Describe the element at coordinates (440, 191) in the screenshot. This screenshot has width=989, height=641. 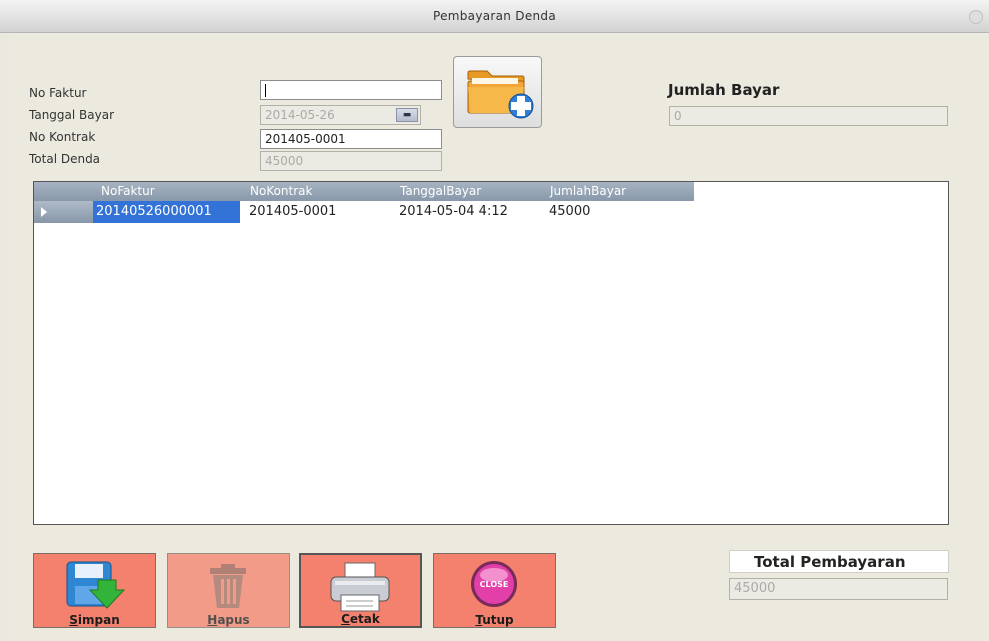
I see `column-header-tanggalbayar: TanggalBayar` at that location.